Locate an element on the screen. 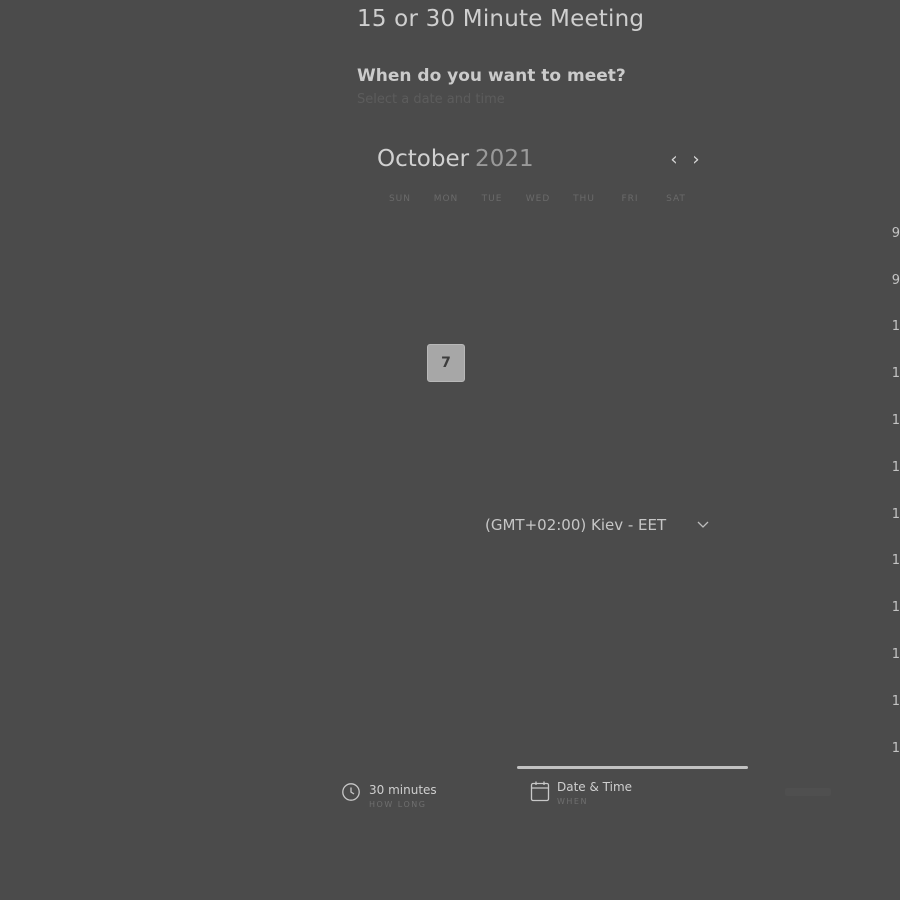  step-duration-sub: HOW LONG is located at coordinates (398, 804).